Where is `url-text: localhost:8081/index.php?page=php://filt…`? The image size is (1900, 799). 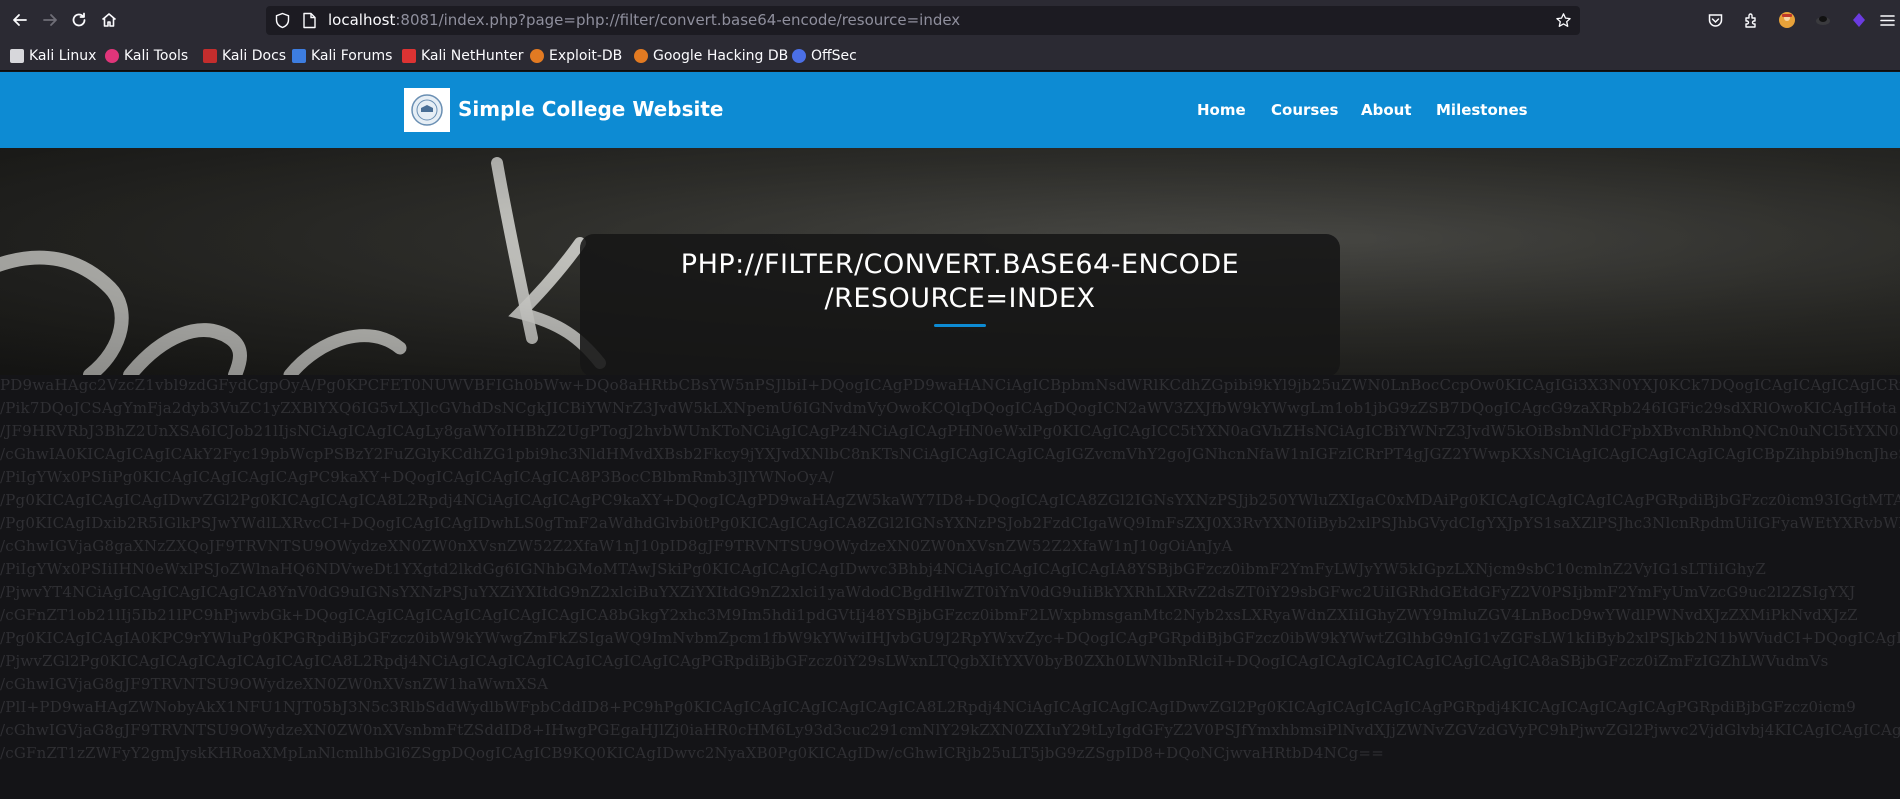 url-text: localhost:8081/index.php?page=php://filt… is located at coordinates (644, 20).